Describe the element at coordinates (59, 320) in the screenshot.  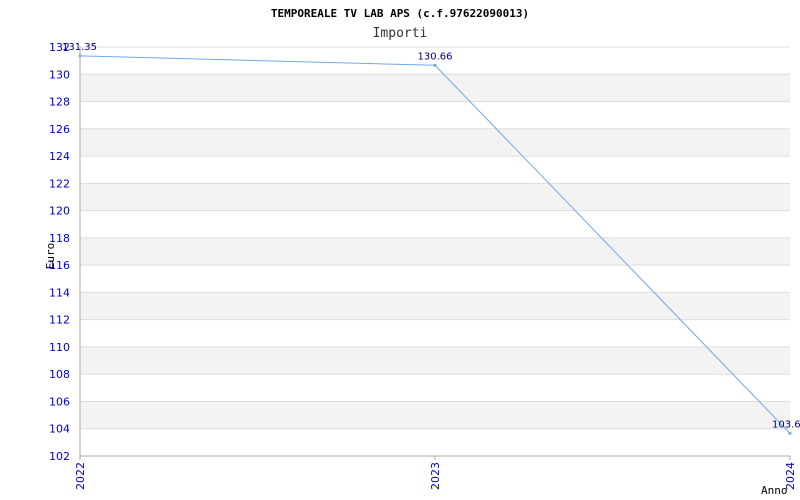
I see `y-tick-label: 112` at that location.